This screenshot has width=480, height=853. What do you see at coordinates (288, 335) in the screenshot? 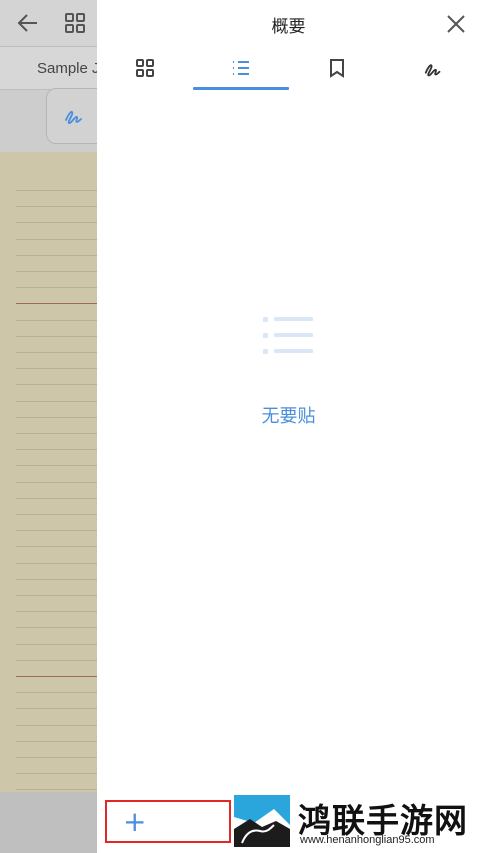
I see `empty-list-icon` at bounding box center [288, 335].